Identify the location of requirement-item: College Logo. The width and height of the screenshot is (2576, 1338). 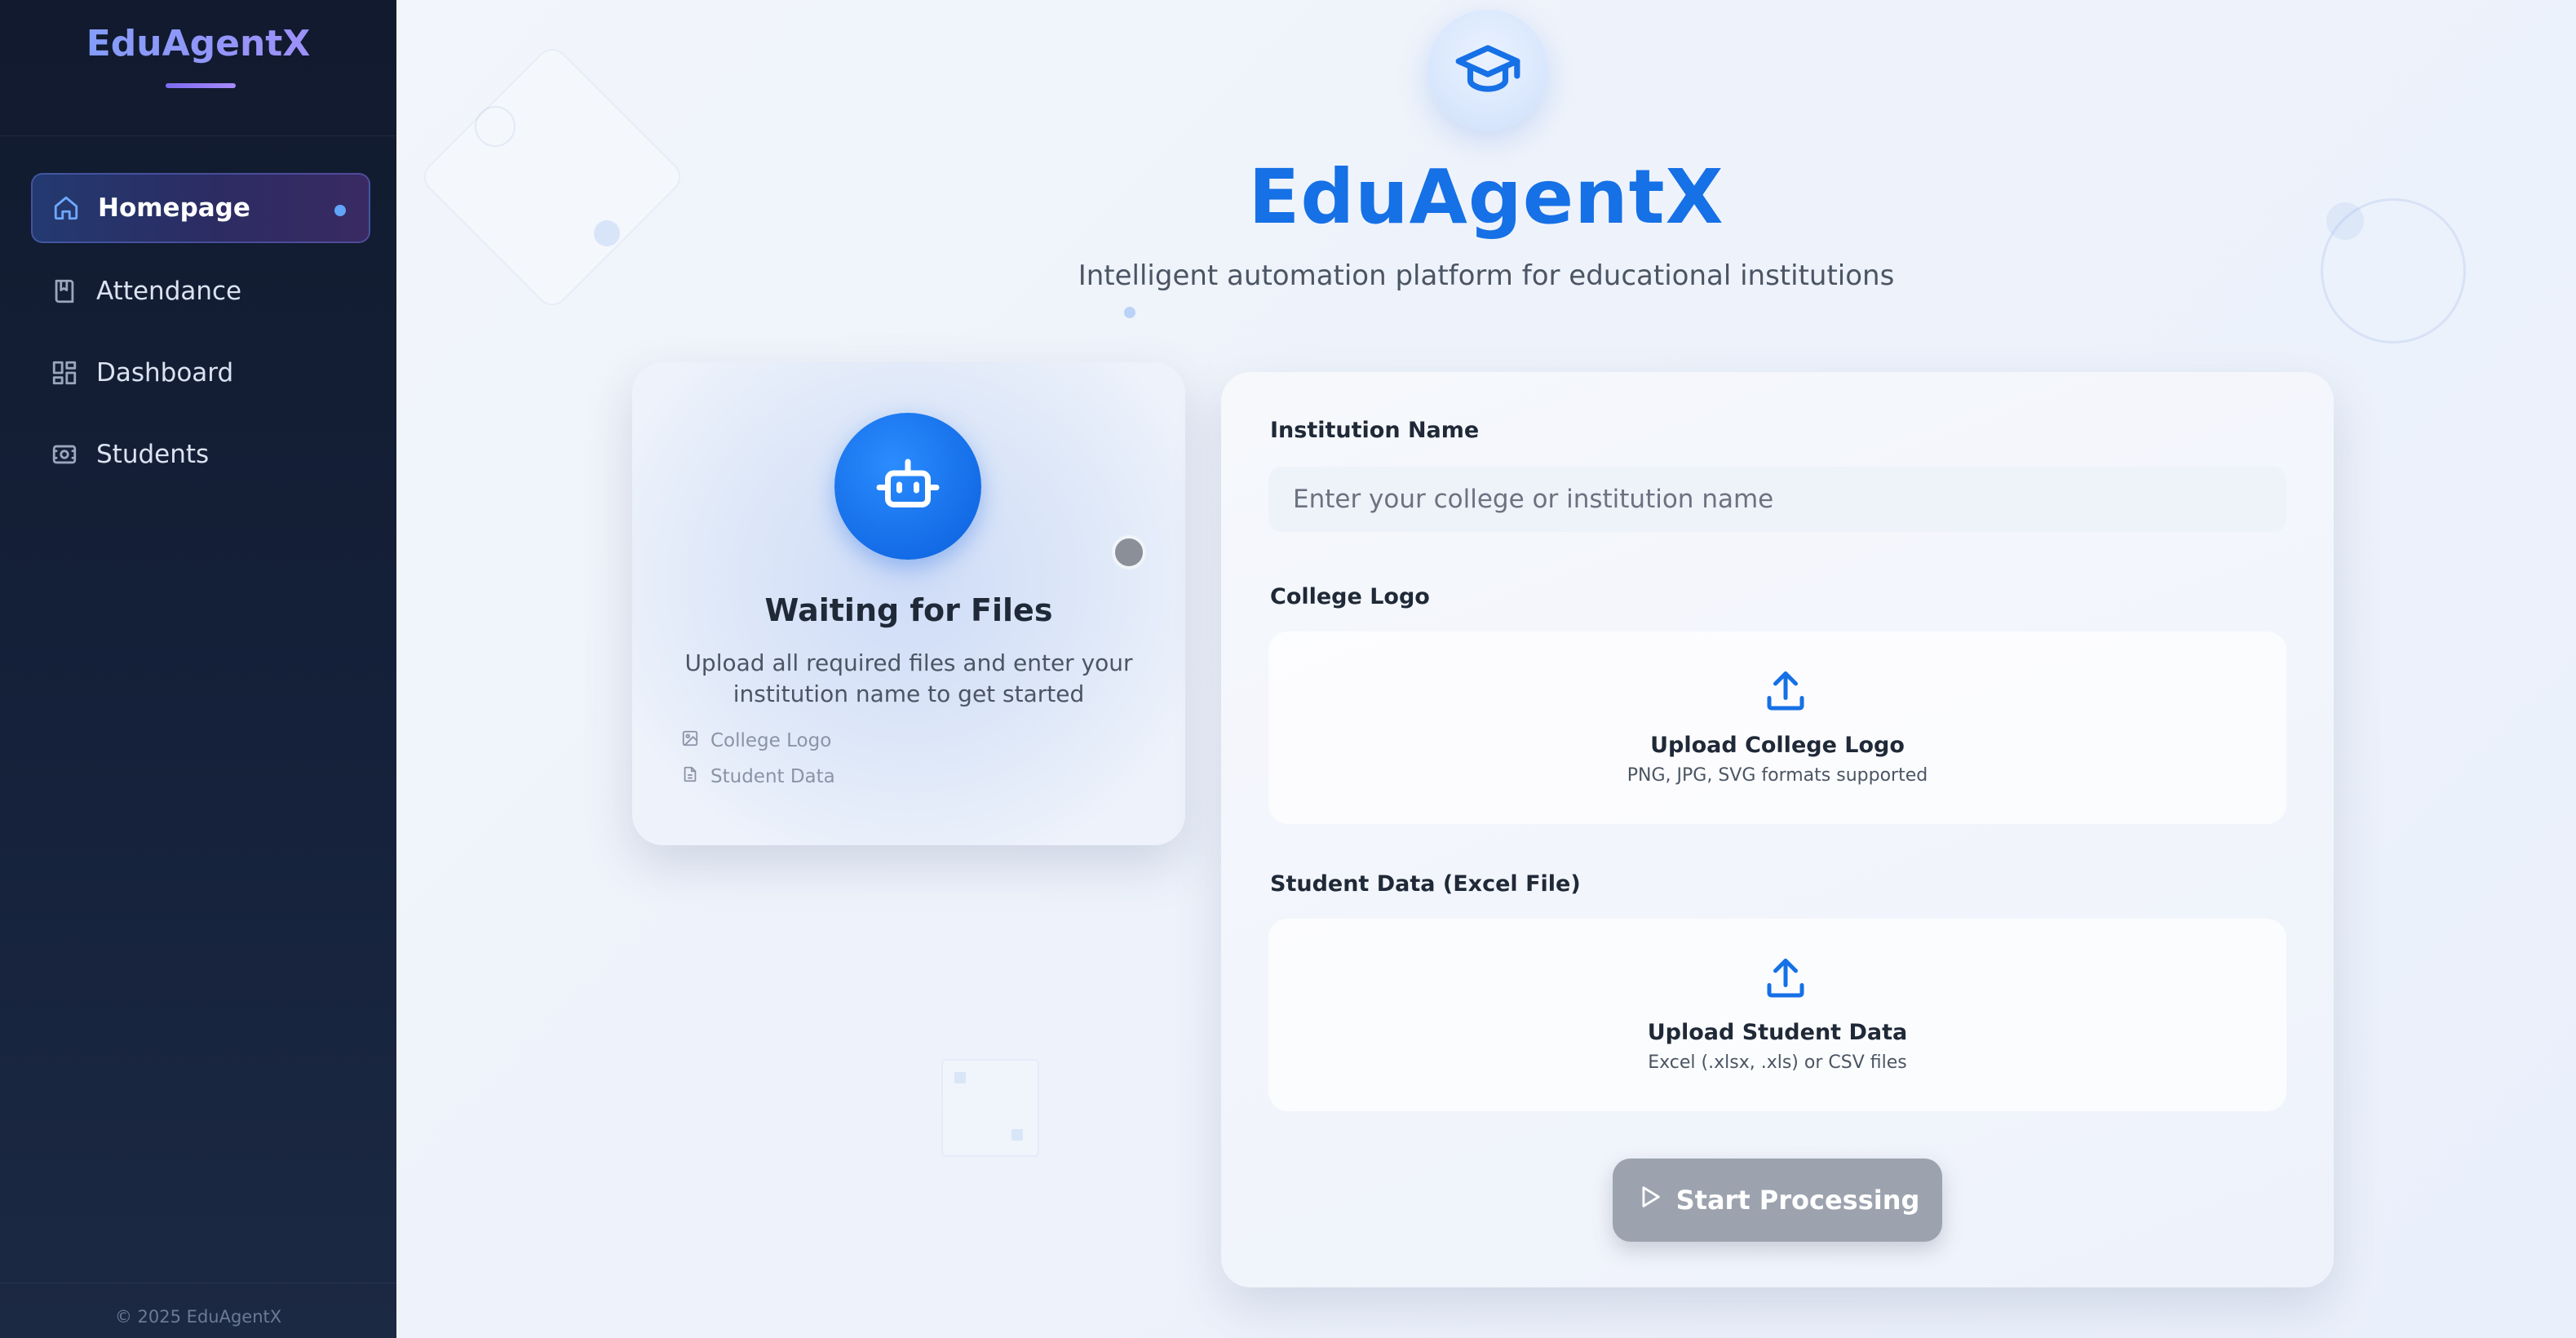
(756, 740).